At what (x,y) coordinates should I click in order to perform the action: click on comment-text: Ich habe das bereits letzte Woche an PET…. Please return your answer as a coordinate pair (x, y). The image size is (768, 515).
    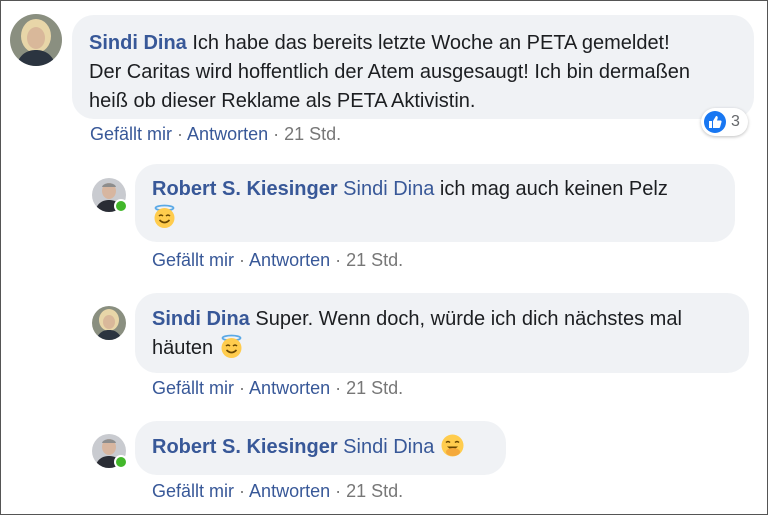
    Looking at the image, I should click on (431, 43).